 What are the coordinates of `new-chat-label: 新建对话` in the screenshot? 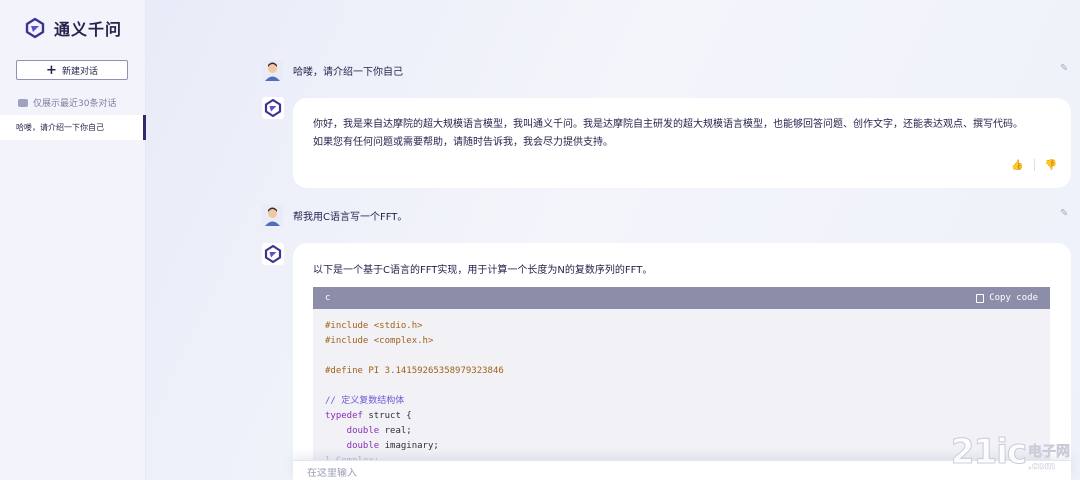 It's located at (79, 71).